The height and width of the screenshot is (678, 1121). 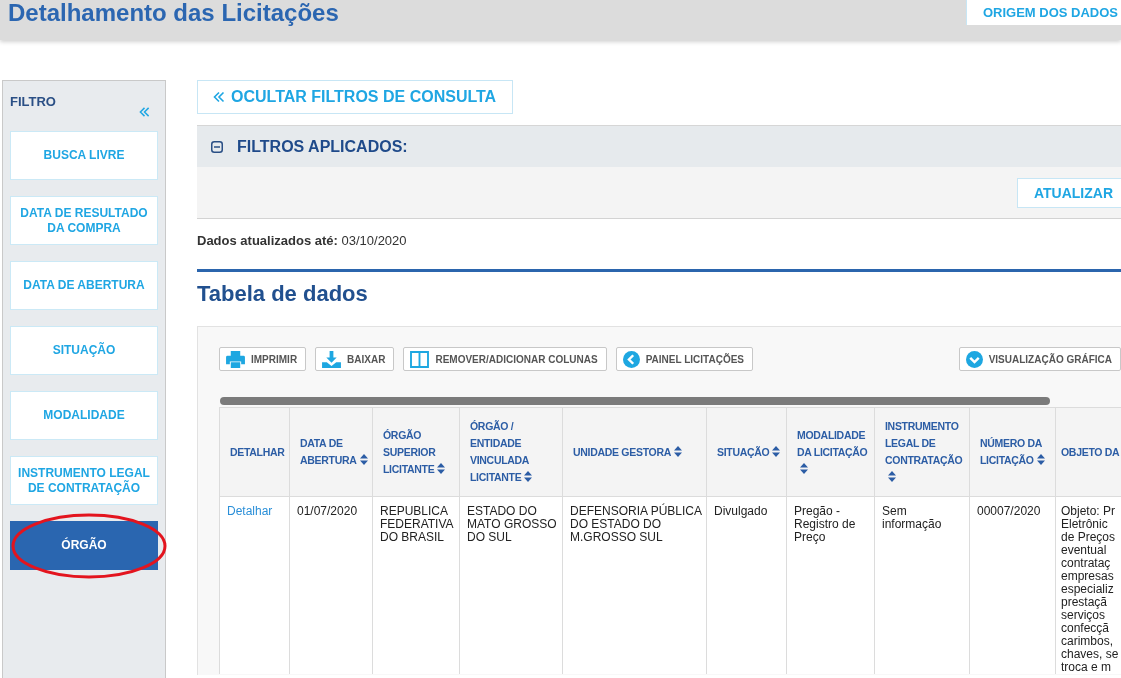 What do you see at coordinates (217, 146) in the screenshot?
I see `minus-square-icon` at bounding box center [217, 146].